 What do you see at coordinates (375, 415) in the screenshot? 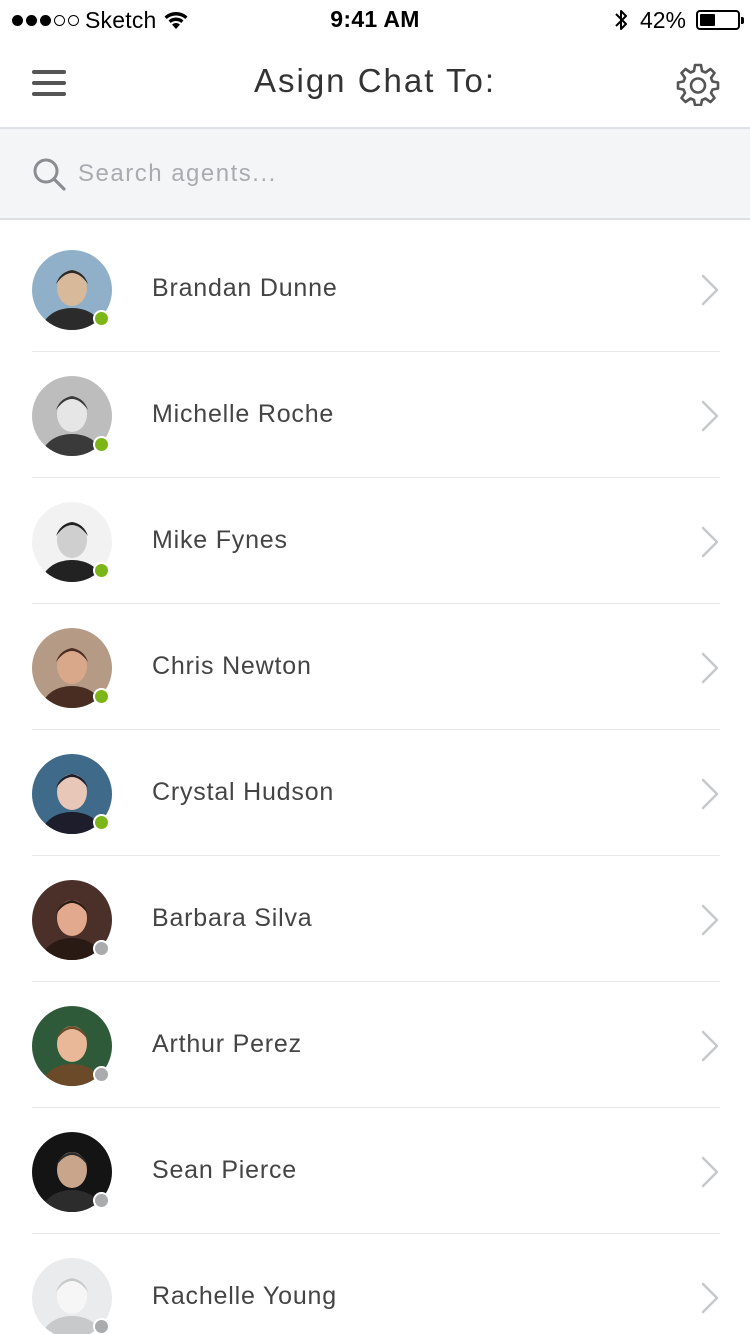
I see `agent-list-item: Michelle Roche` at bounding box center [375, 415].